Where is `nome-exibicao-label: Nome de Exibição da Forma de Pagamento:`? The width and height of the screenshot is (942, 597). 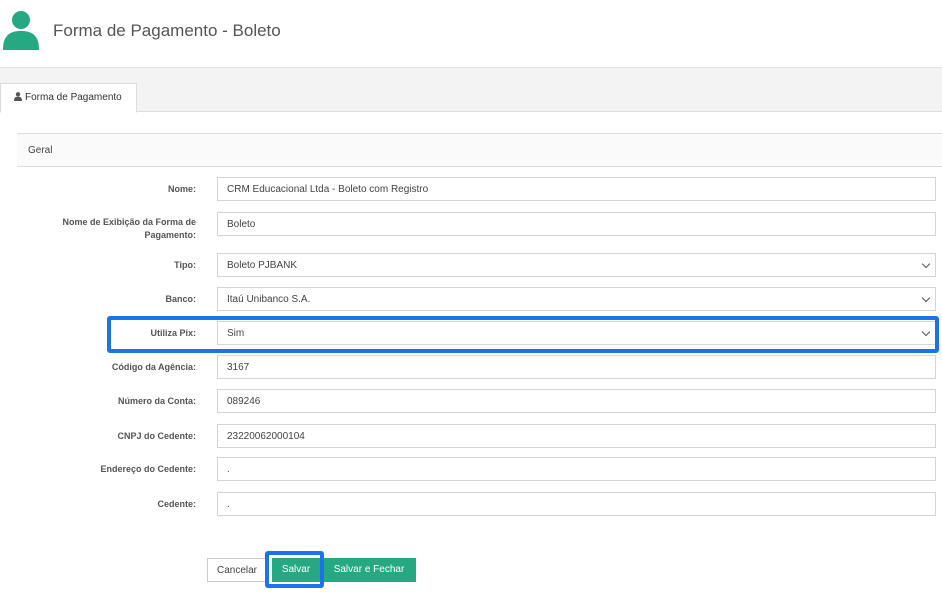
nome-exibicao-label: Nome de Exibição da Forma de Pagamento: is located at coordinates (129, 228).